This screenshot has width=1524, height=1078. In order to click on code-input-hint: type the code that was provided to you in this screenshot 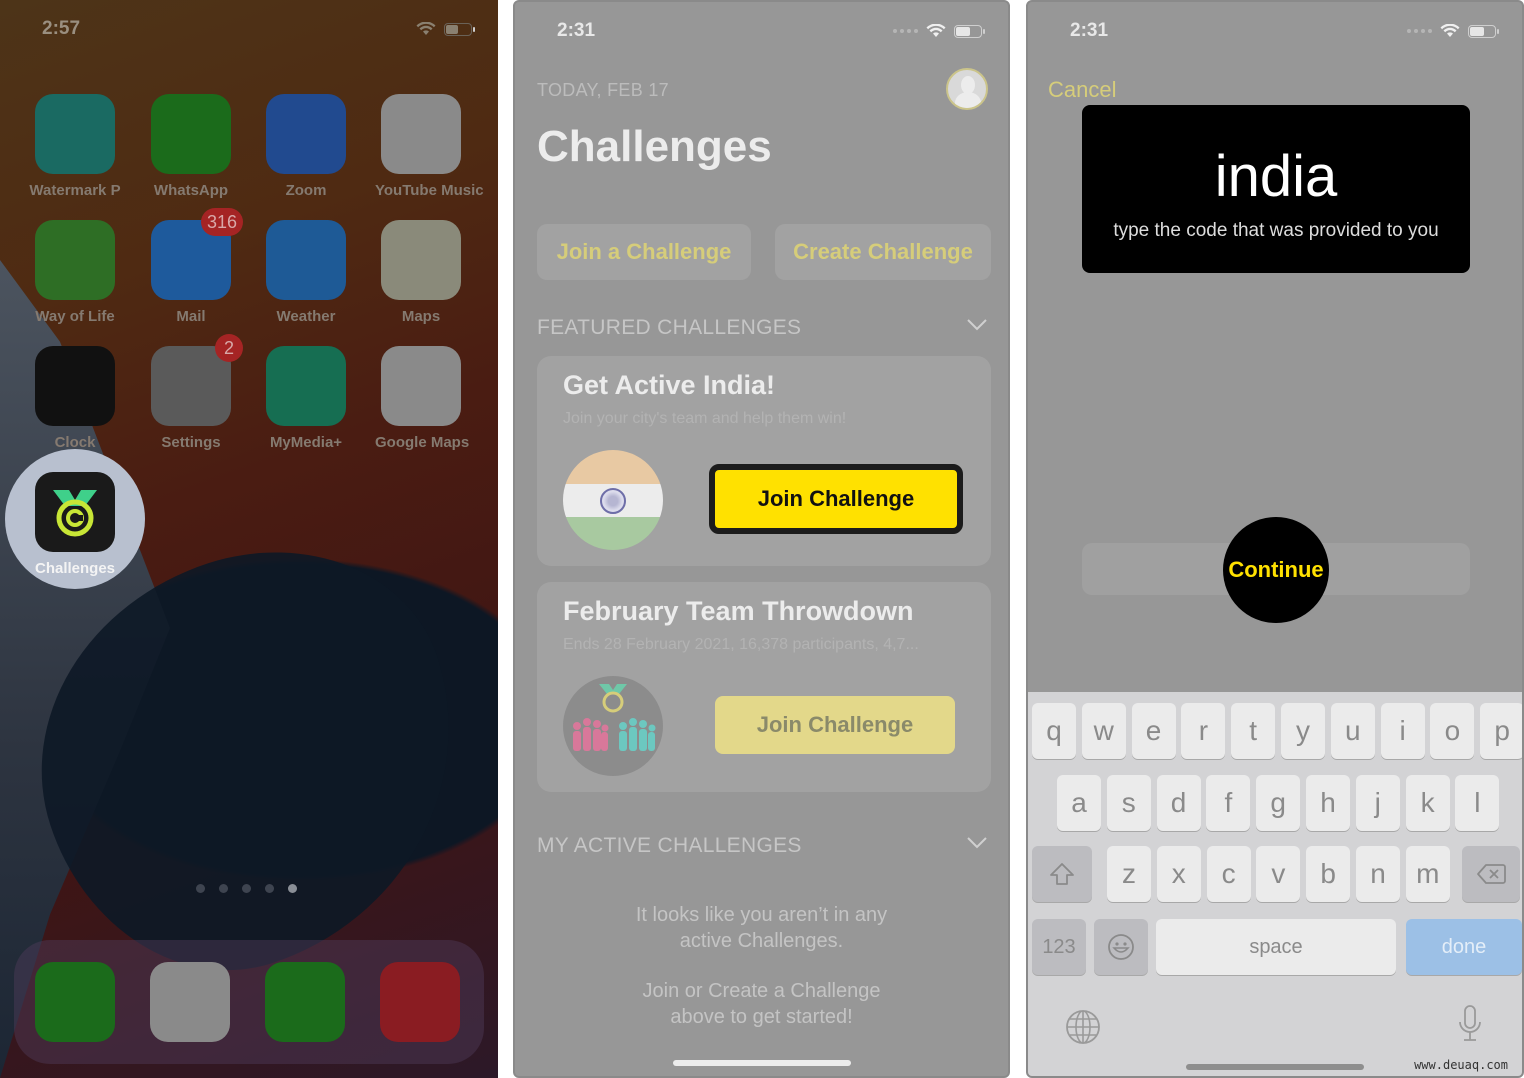, I will do `click(1276, 230)`.